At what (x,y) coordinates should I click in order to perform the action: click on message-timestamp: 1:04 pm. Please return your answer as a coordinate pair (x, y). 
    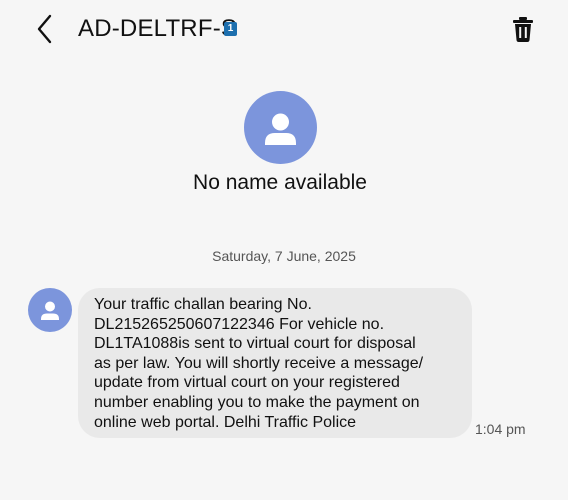
    Looking at the image, I should click on (500, 429).